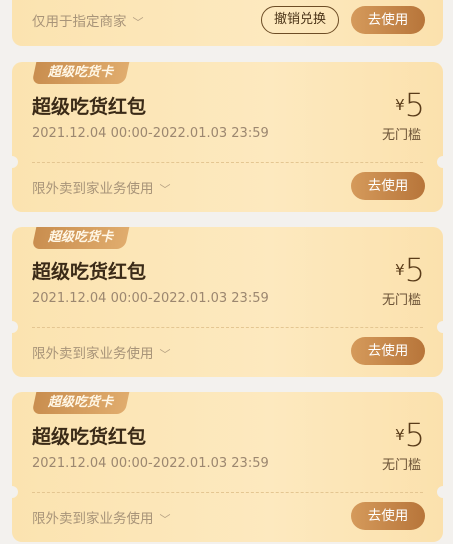 The width and height of the screenshot is (453, 544). Describe the element at coordinates (227, 23) in the screenshot. I see `voucher-card-top: 仅用于指定商家 ﹀ 撤销兑换 去使用` at that location.